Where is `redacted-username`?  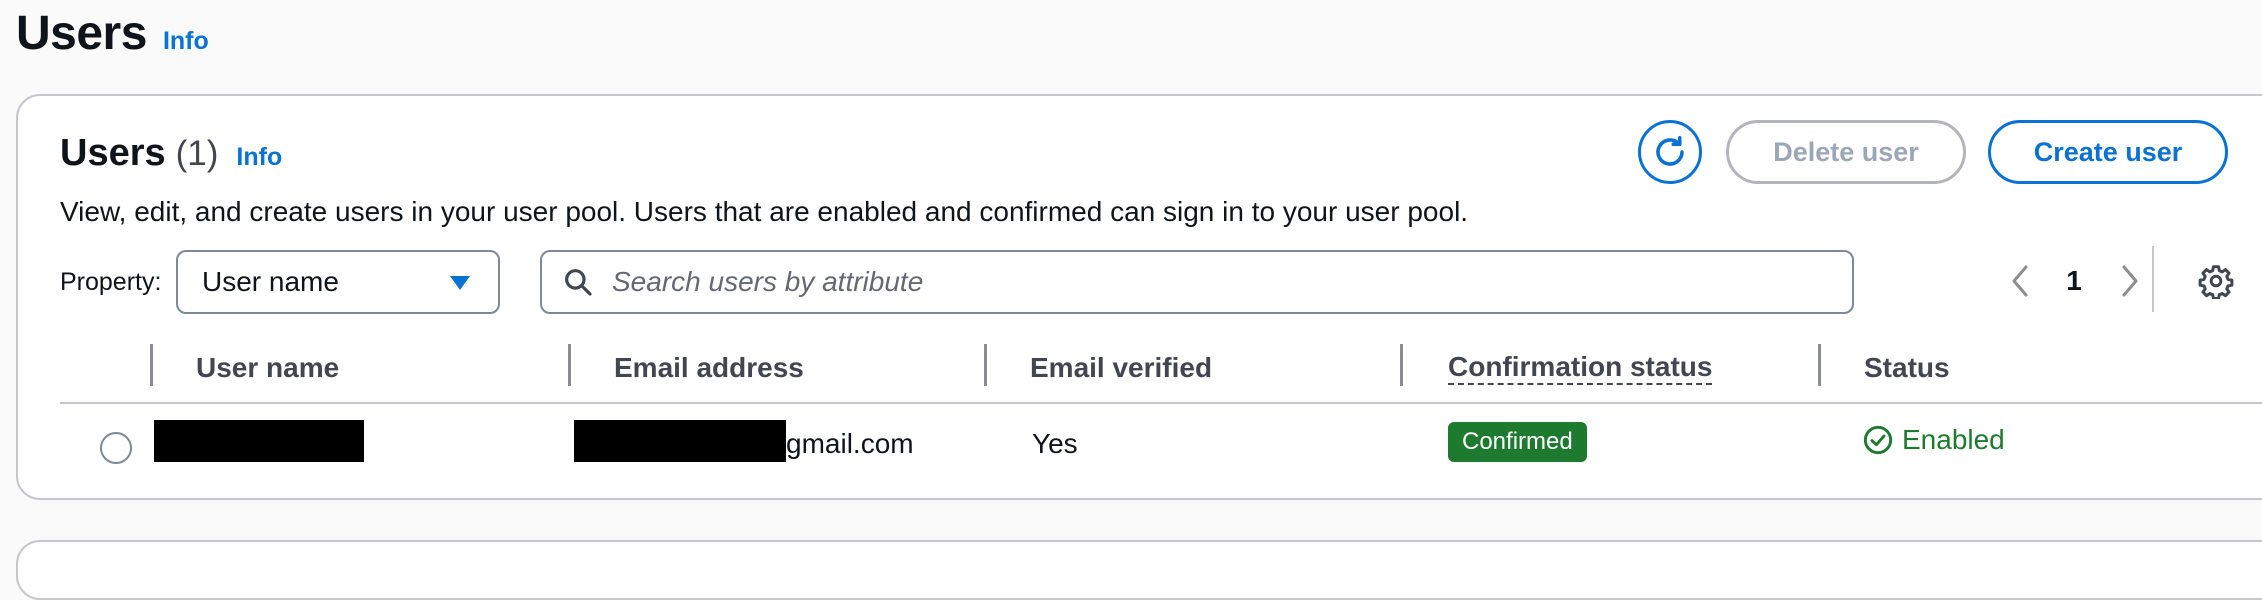 redacted-username is located at coordinates (259, 441).